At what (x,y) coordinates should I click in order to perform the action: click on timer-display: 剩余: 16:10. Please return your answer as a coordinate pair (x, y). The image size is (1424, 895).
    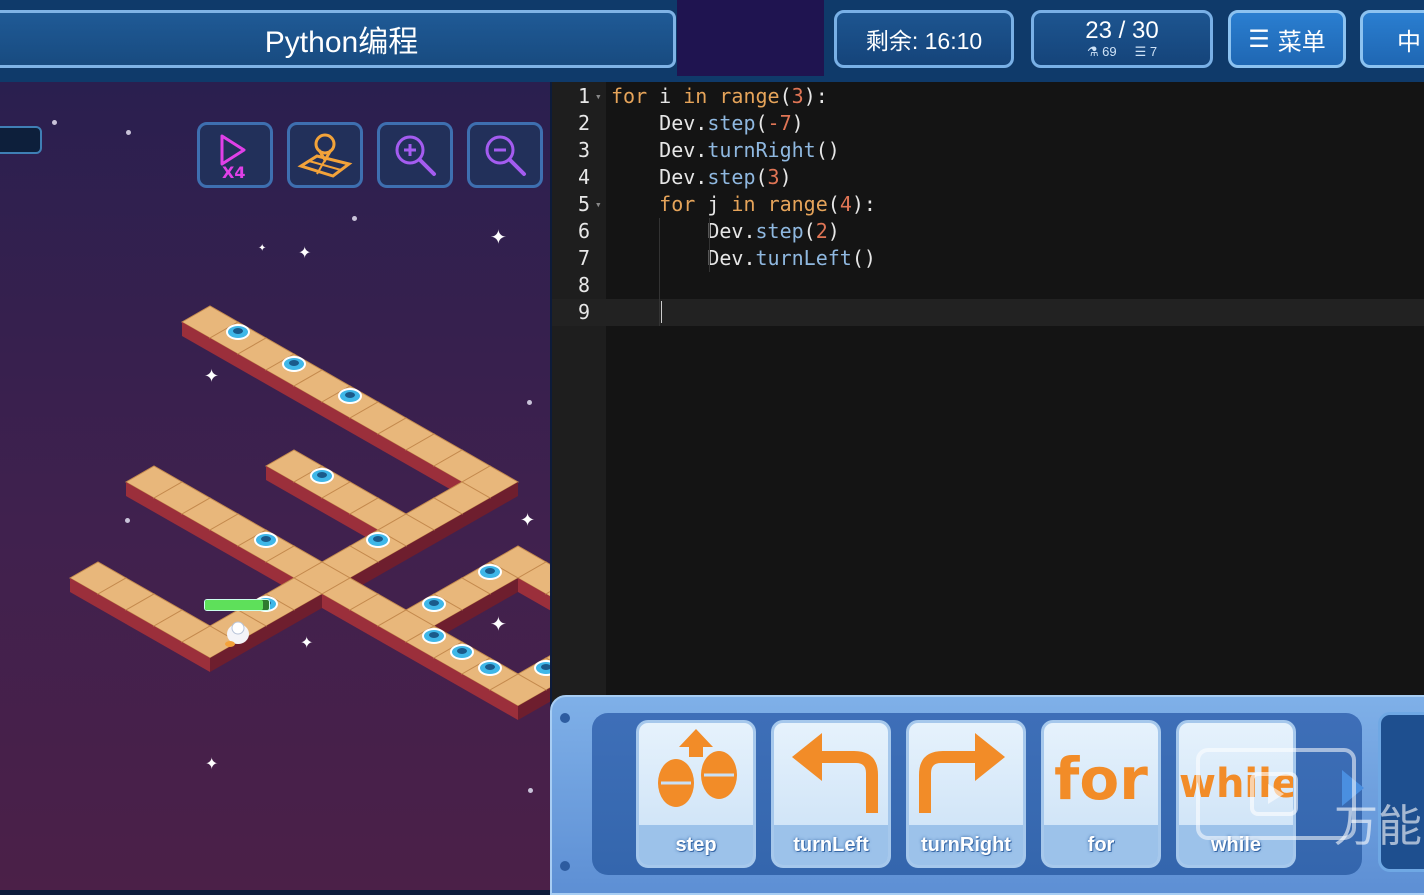
    Looking at the image, I should click on (924, 39).